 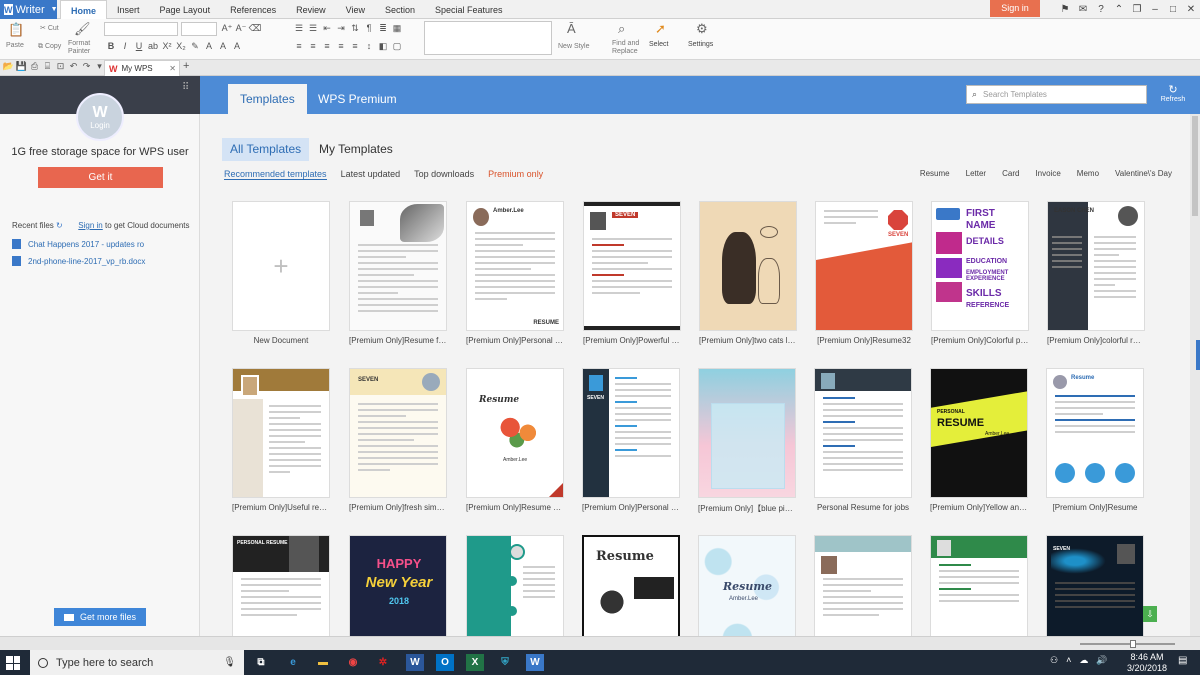 I want to click on template-card: SEVEN, so click(x=1095, y=585).